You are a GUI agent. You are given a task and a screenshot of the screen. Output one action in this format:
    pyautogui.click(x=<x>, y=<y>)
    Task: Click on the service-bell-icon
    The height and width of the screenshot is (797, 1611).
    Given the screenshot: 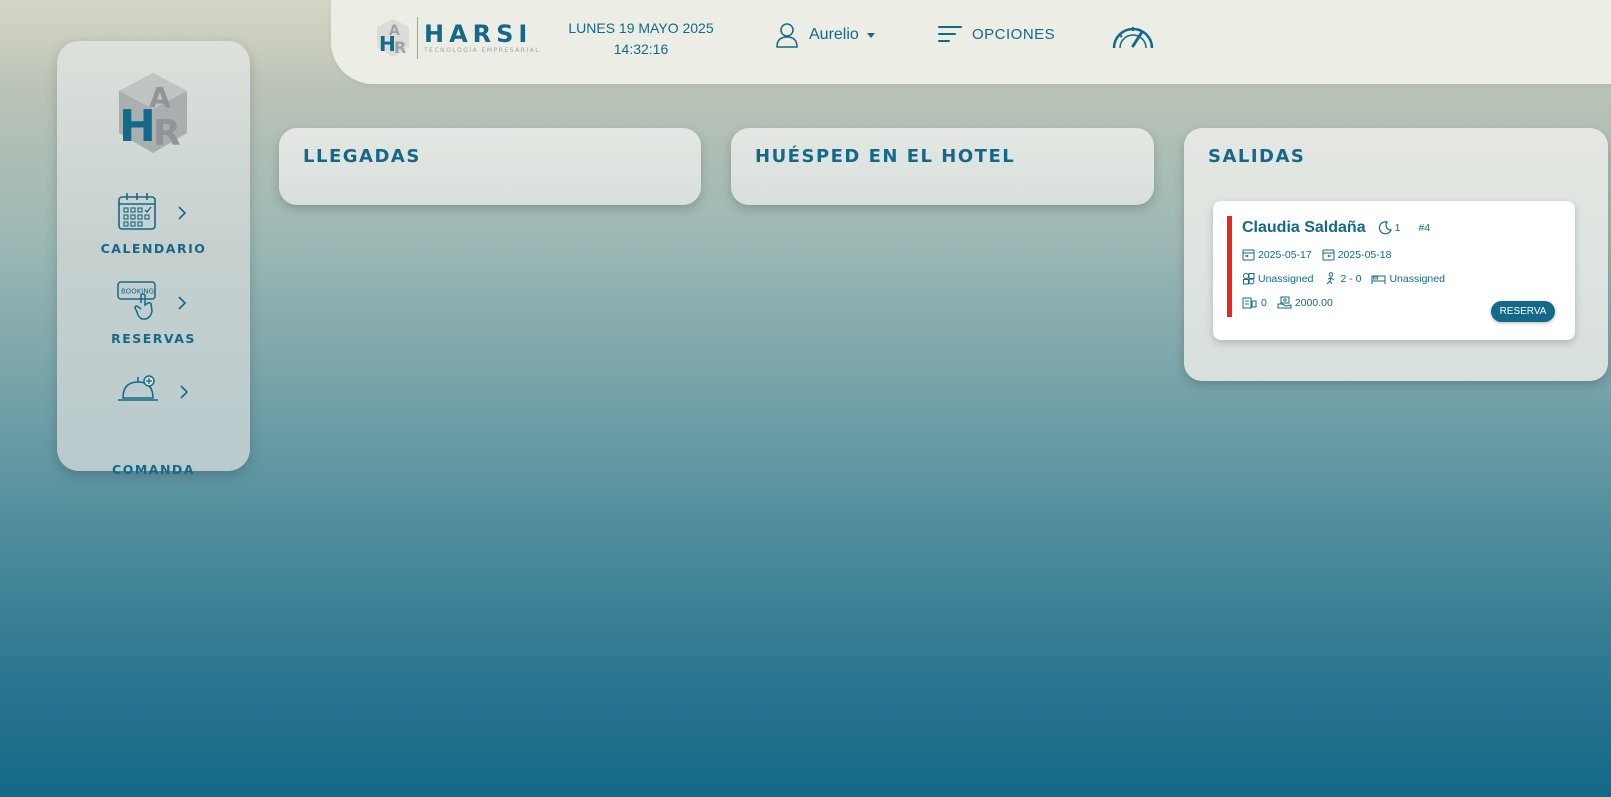 What is the action you would take?
    pyautogui.click(x=138, y=388)
    